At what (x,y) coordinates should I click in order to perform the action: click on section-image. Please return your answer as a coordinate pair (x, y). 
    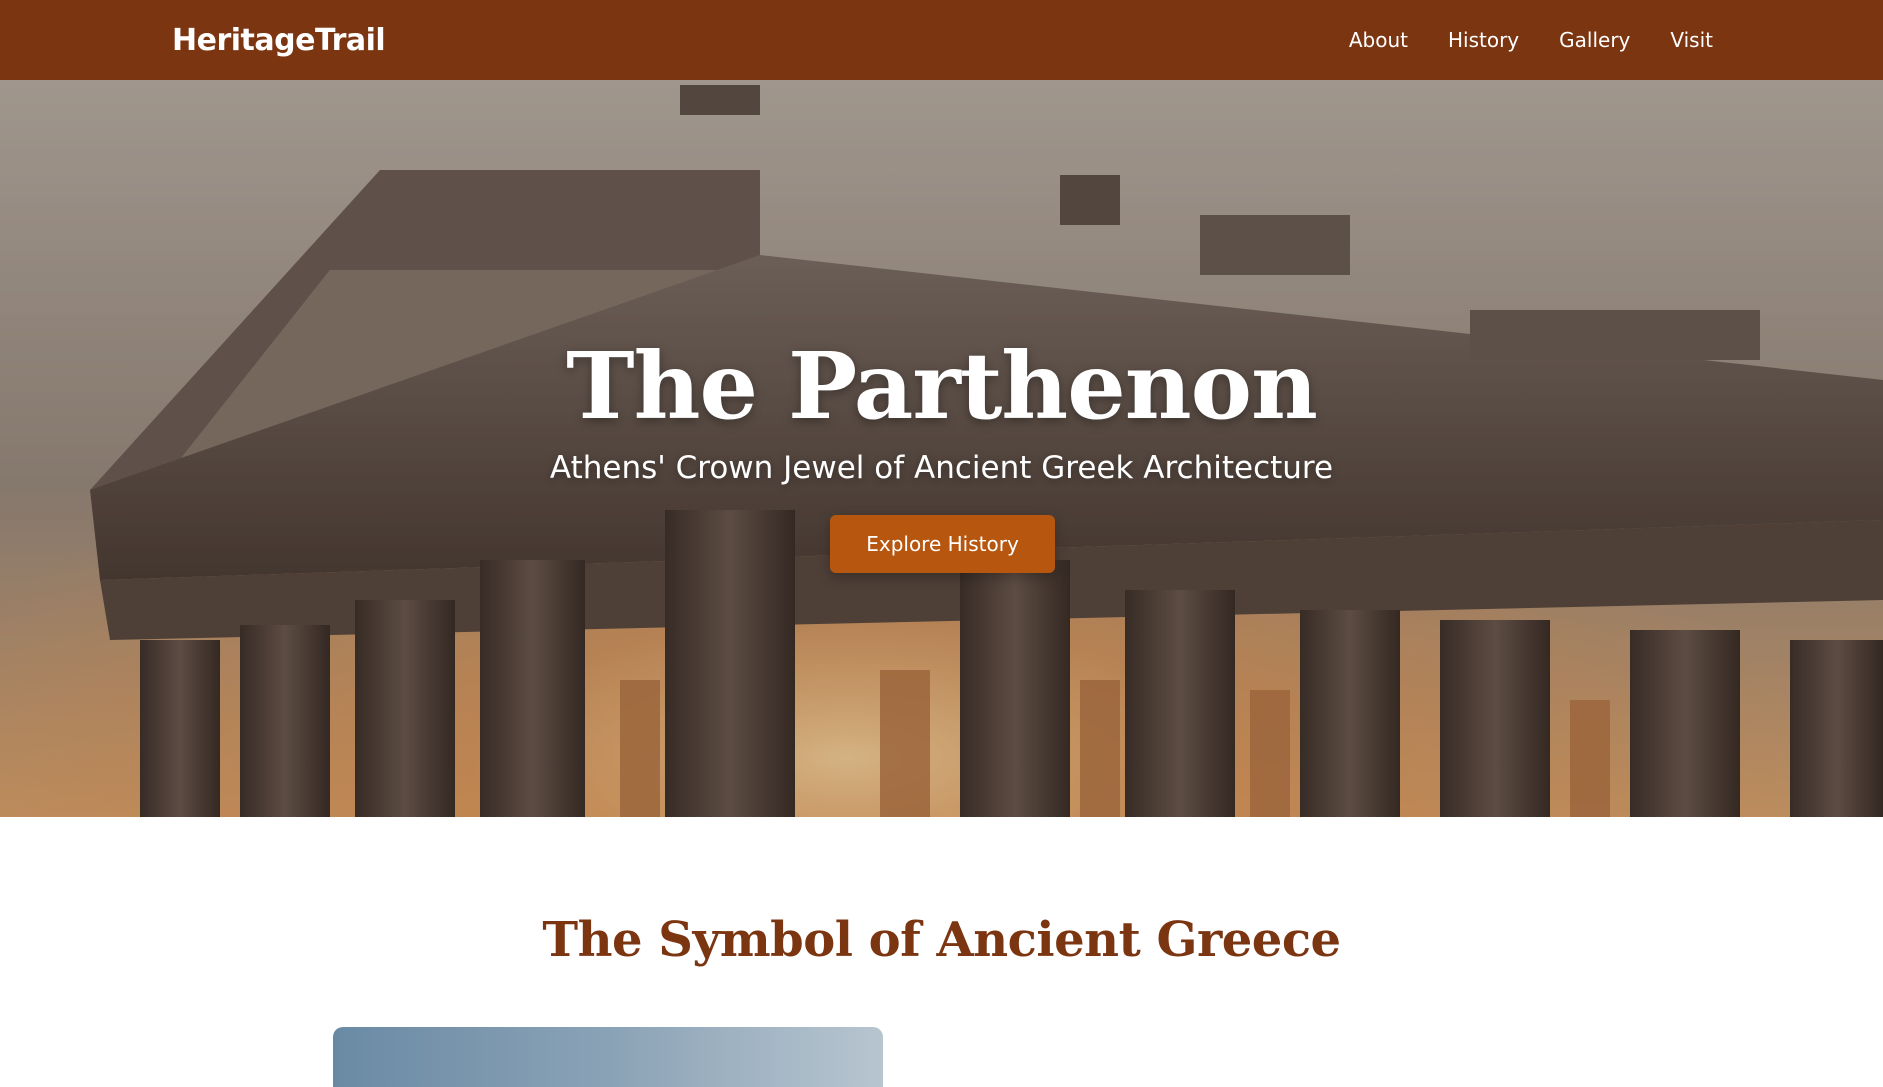
    Looking at the image, I should click on (608, 1057).